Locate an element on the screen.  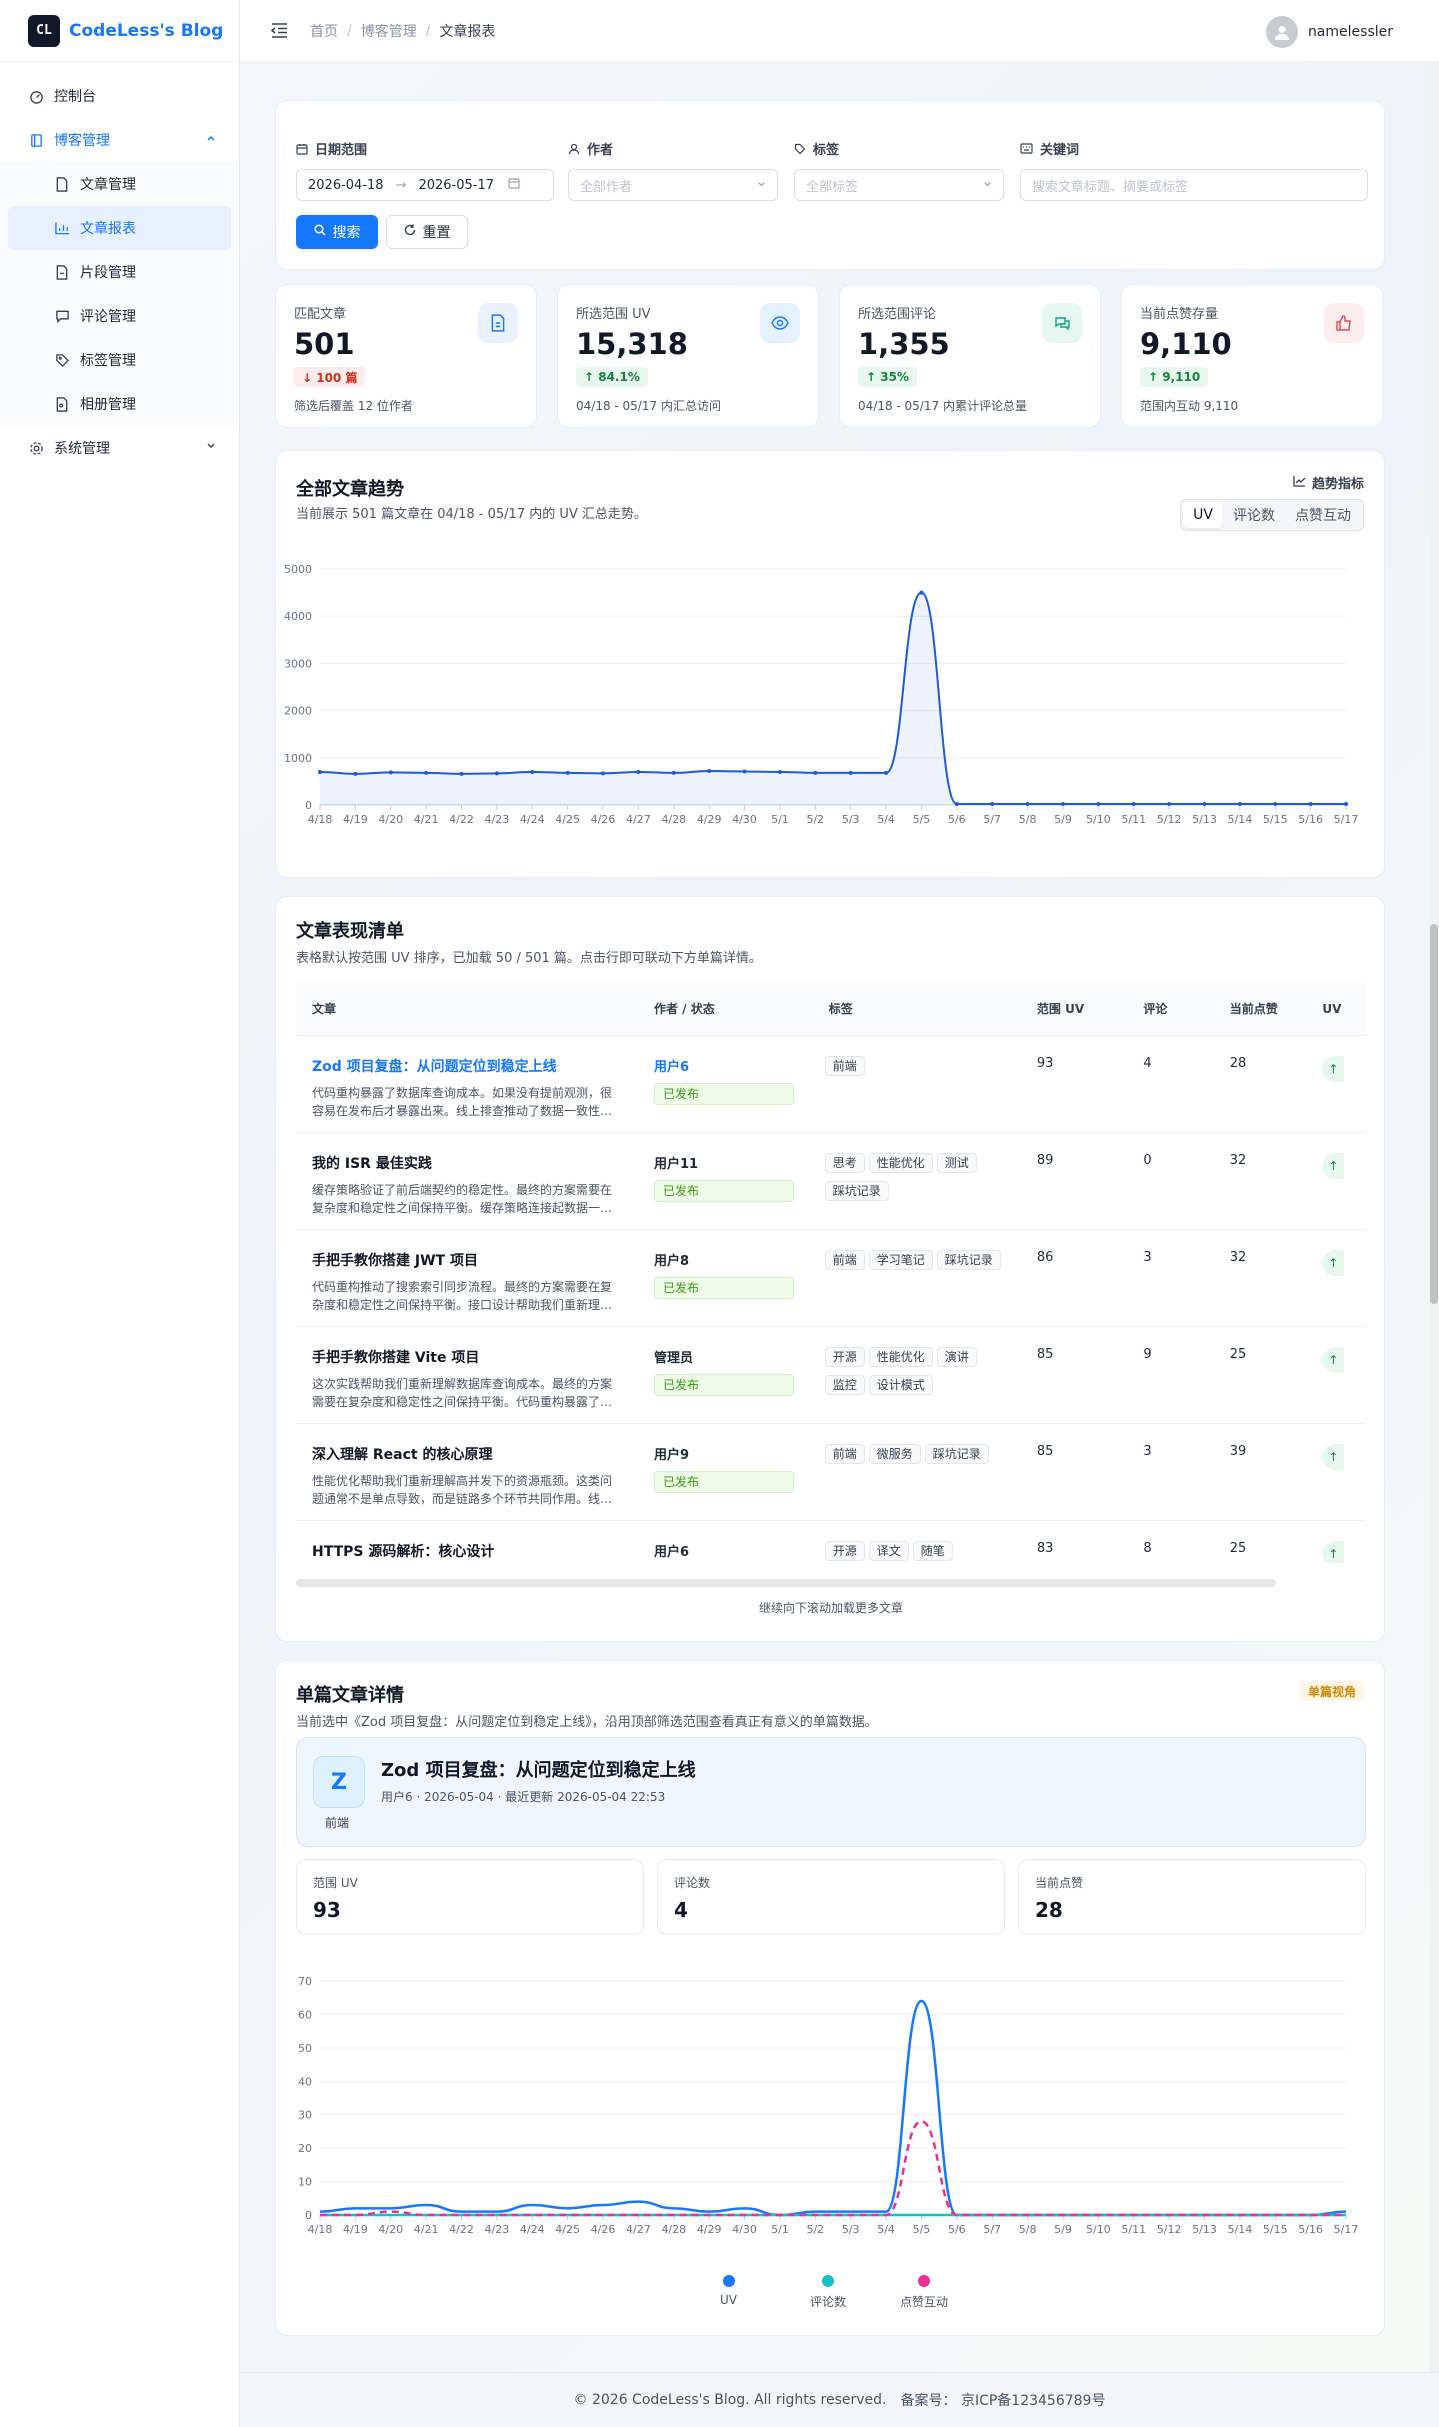
brand: CL CodeLess's Blog is located at coordinates (119, 31).